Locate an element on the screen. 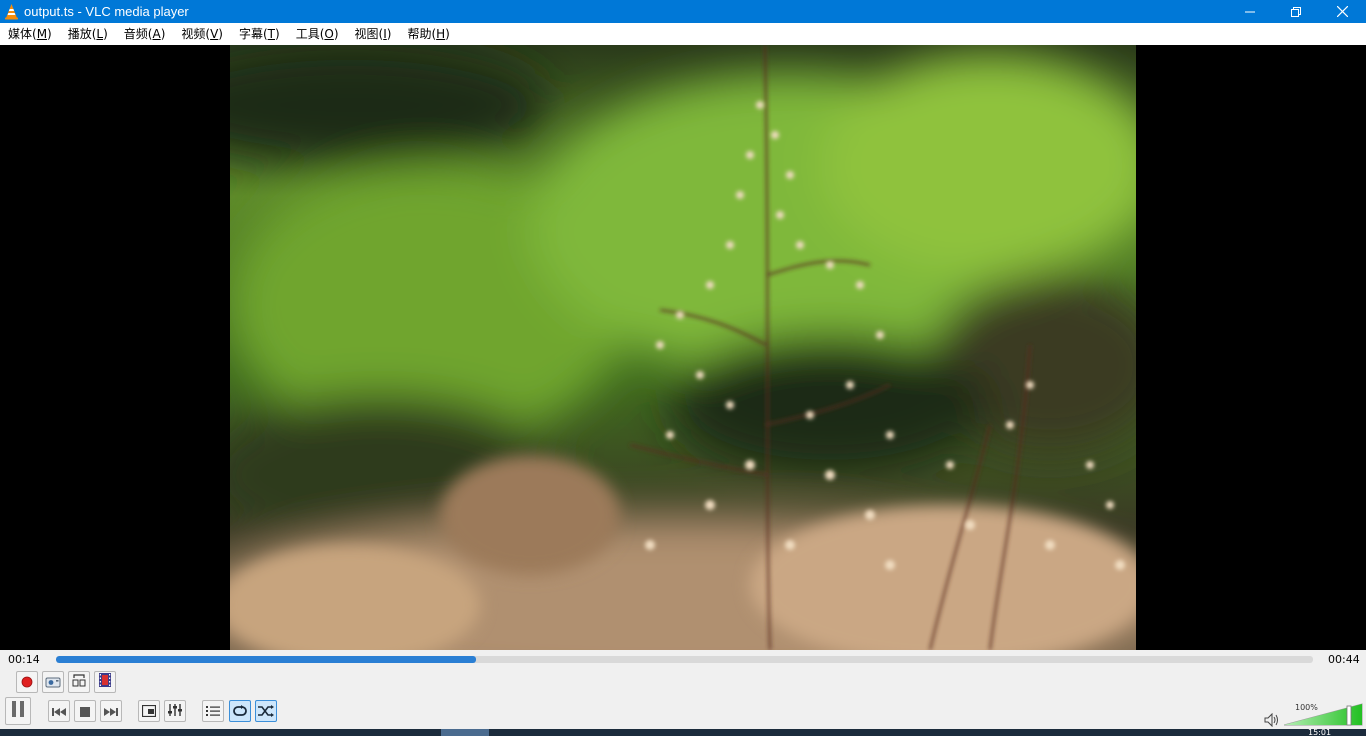 The height and width of the screenshot is (736, 1366). menu-video: 视频(V) is located at coordinates (202, 34).